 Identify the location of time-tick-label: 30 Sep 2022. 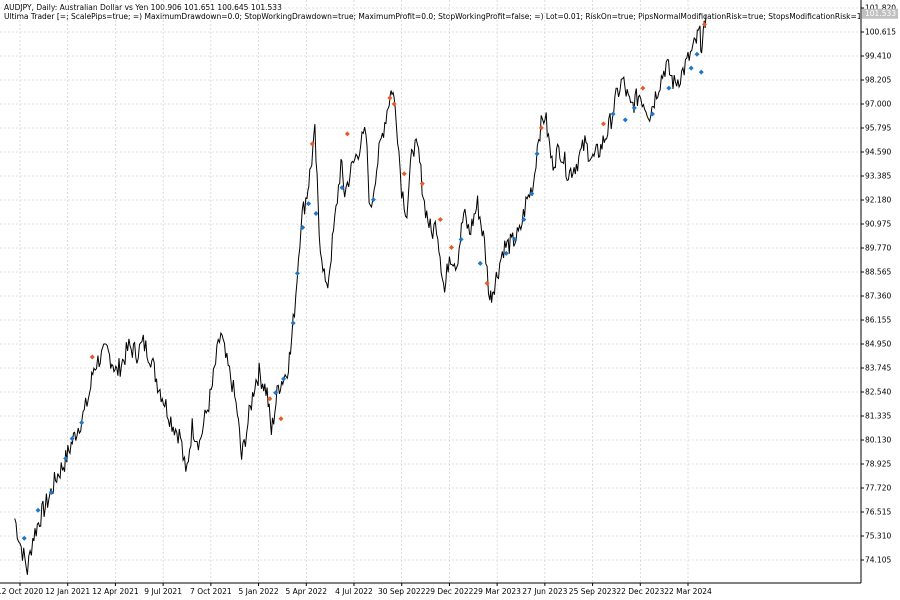
(402, 591).